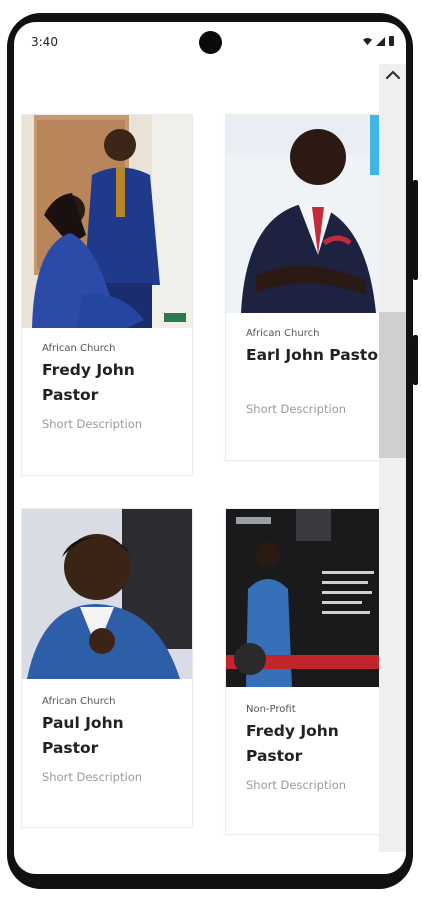 The image size is (422, 900). Describe the element at coordinates (392, 469) in the screenshot. I see `scrollbar-track` at that location.